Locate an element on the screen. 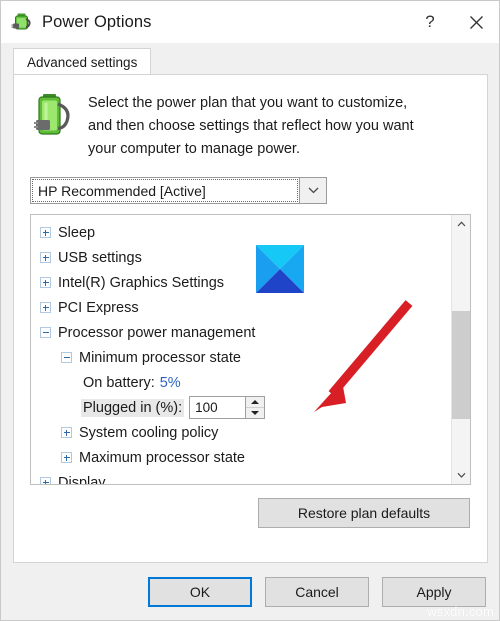 The height and width of the screenshot is (621, 500). battery-plug-icon is located at coordinates (55, 115).